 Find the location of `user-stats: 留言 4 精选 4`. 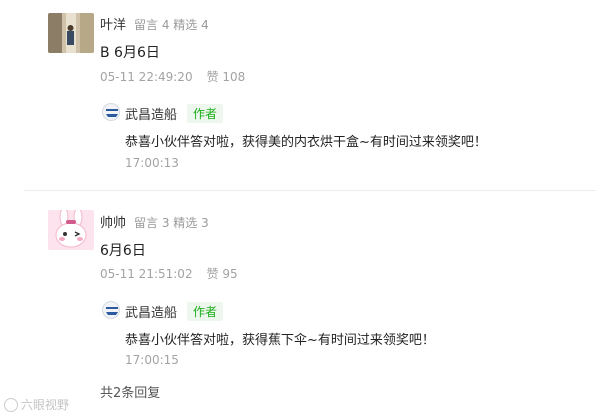

user-stats: 留言 4 精选 4 is located at coordinates (171, 25).